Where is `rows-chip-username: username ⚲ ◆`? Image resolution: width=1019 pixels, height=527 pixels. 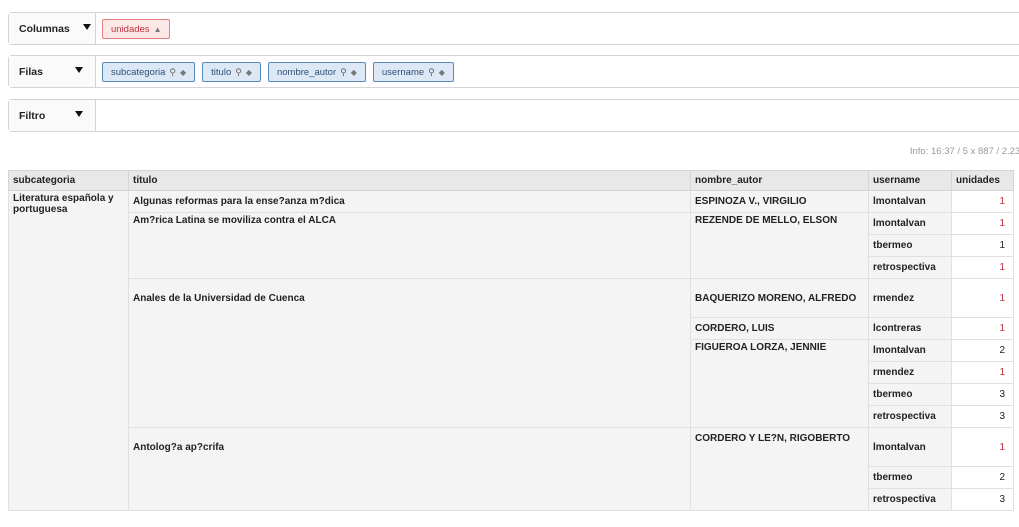 rows-chip-username: username ⚲ ◆ is located at coordinates (413, 72).